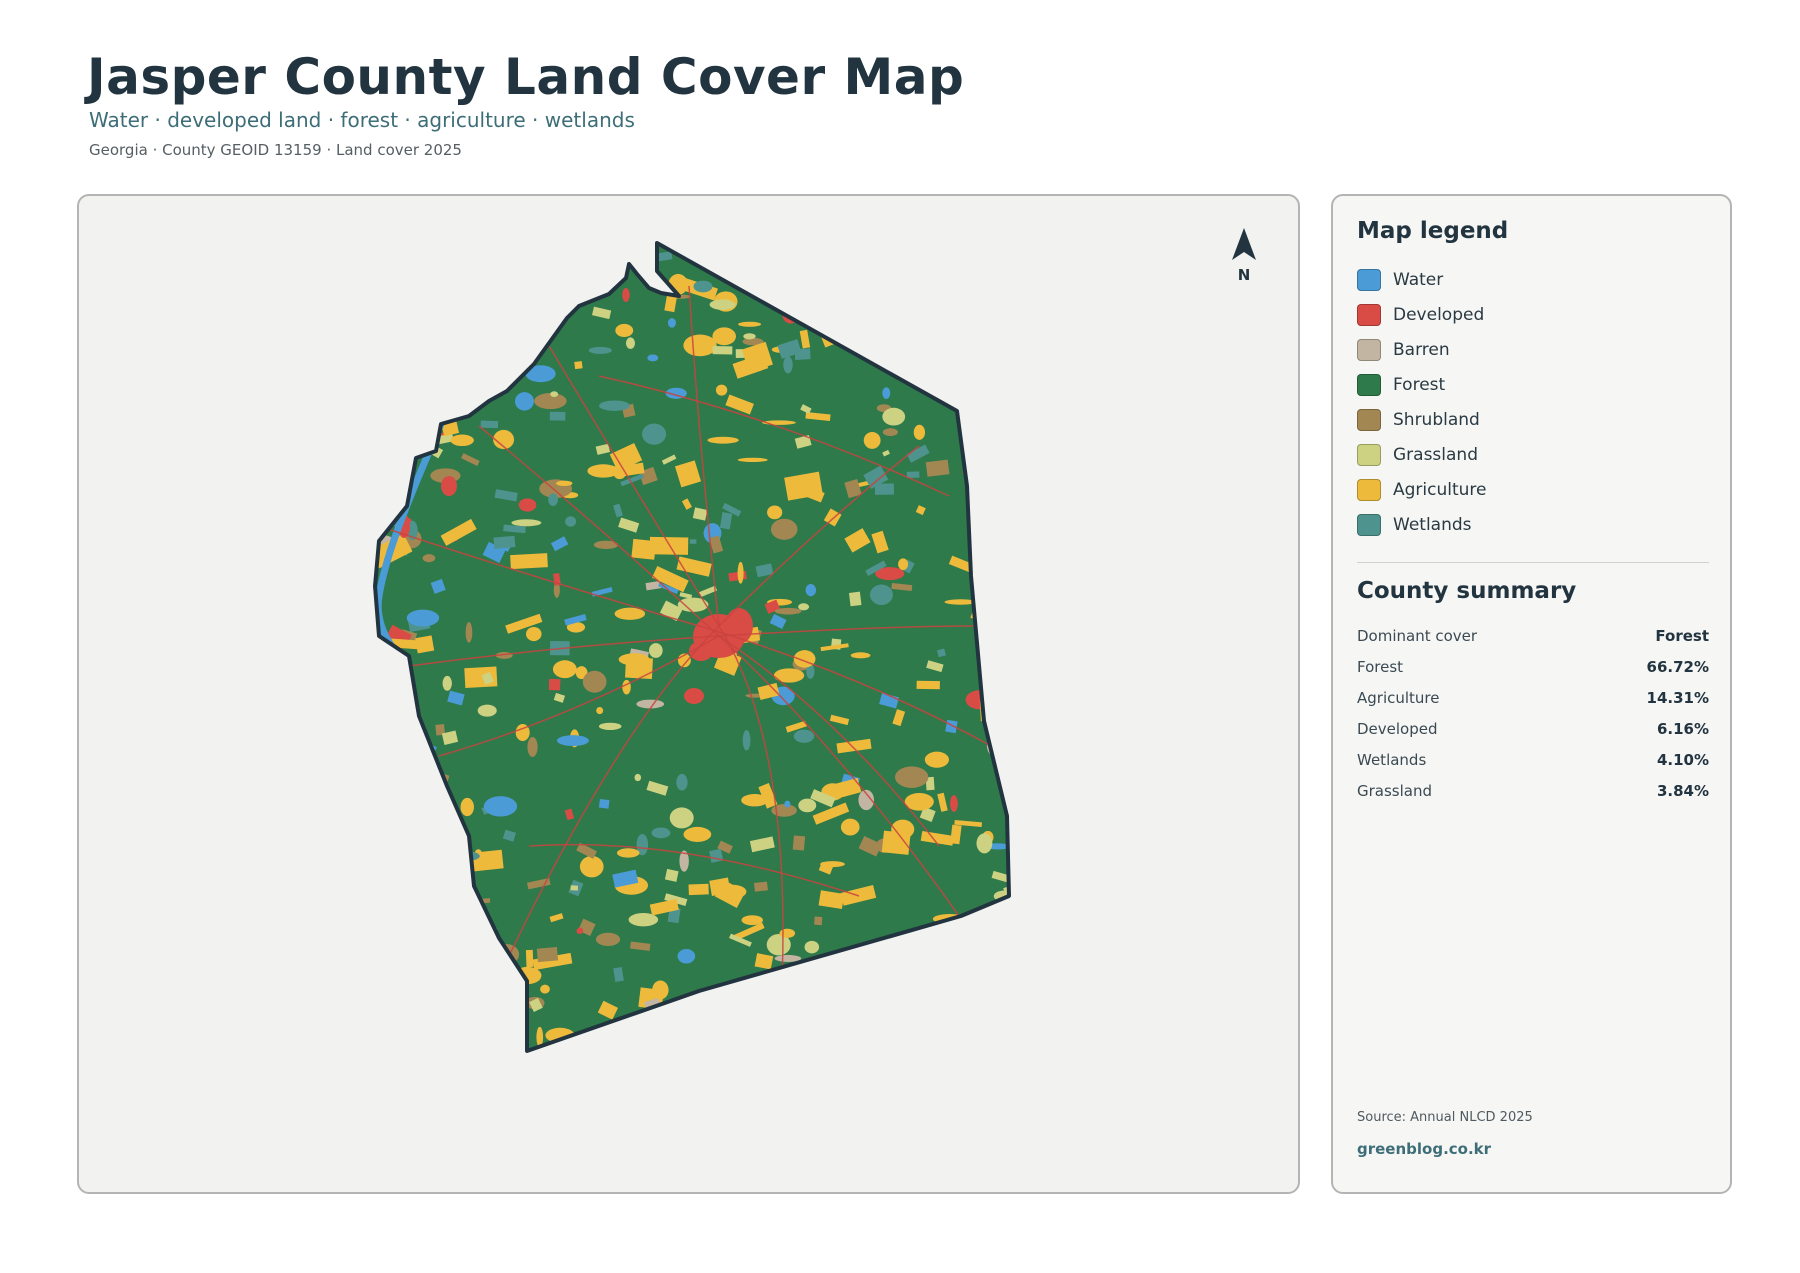 The width and height of the screenshot is (1800, 1273). Describe the element at coordinates (1533, 562) in the screenshot. I see `divider` at that location.